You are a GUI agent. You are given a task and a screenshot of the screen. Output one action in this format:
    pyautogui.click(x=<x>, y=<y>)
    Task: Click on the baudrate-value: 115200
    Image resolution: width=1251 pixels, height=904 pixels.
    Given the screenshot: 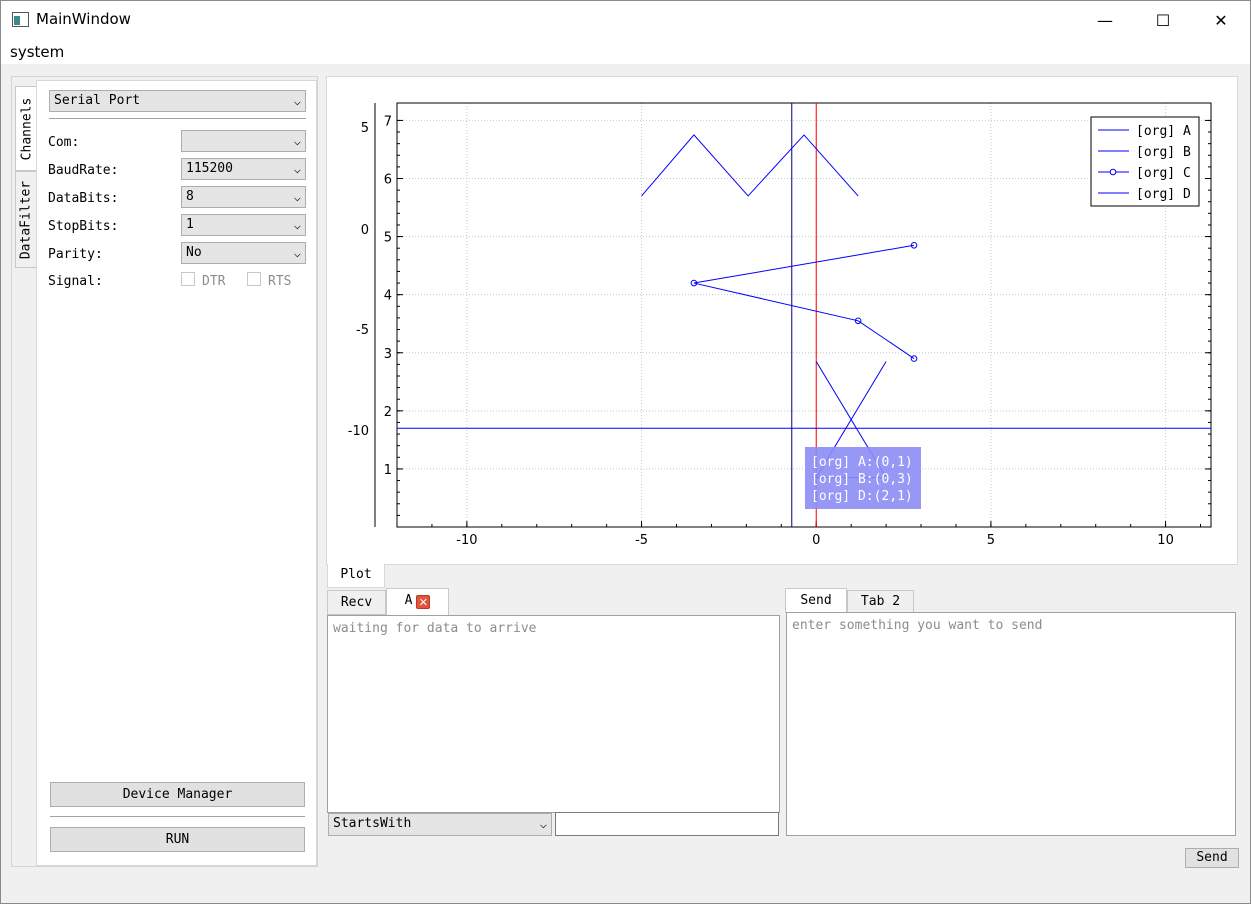 What is the action you would take?
    pyautogui.click(x=209, y=168)
    